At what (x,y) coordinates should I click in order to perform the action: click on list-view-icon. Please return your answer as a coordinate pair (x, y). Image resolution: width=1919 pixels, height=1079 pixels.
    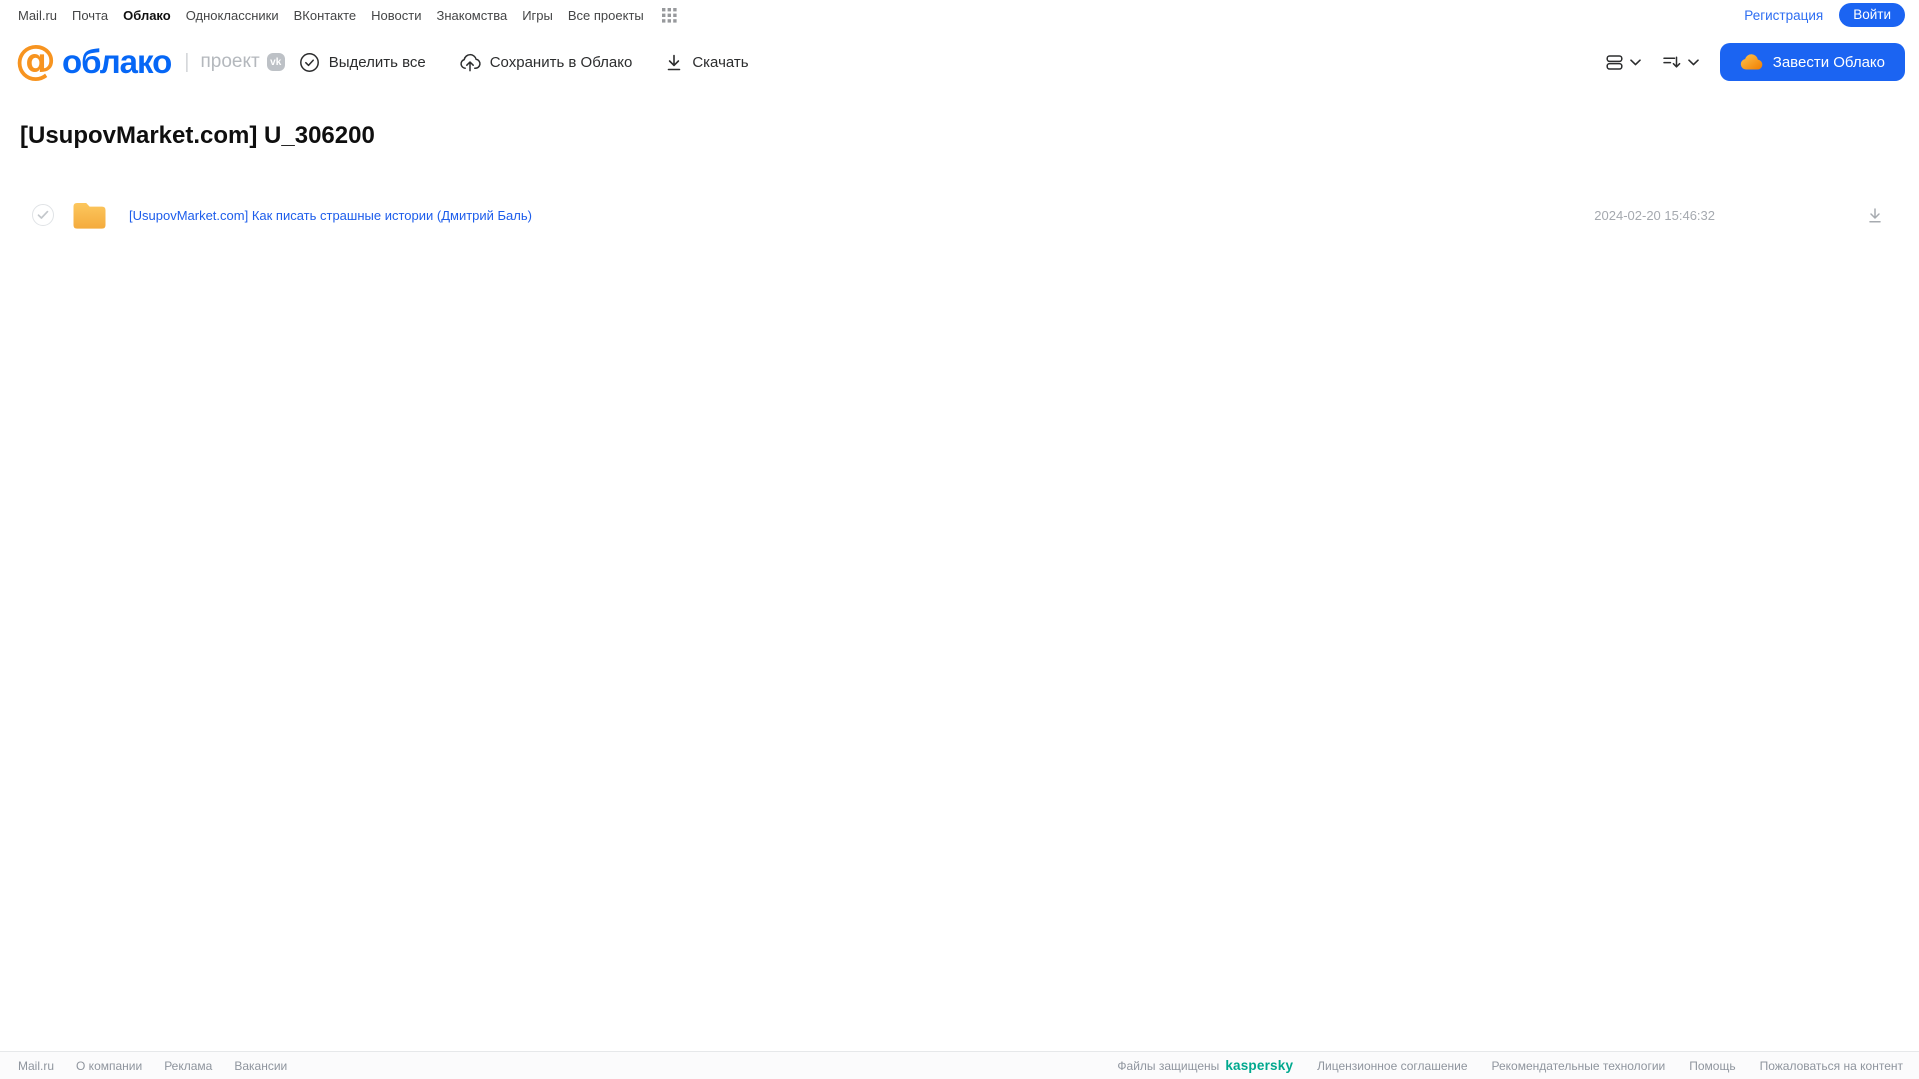
    Looking at the image, I should click on (1614, 62).